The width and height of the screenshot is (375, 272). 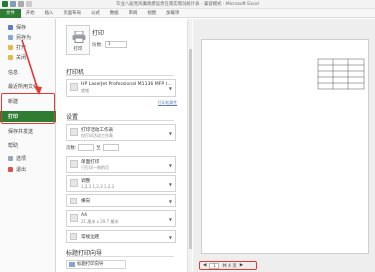 What do you see at coordinates (10, 13) in the screenshot?
I see `tab-file: 文件` at bounding box center [10, 13].